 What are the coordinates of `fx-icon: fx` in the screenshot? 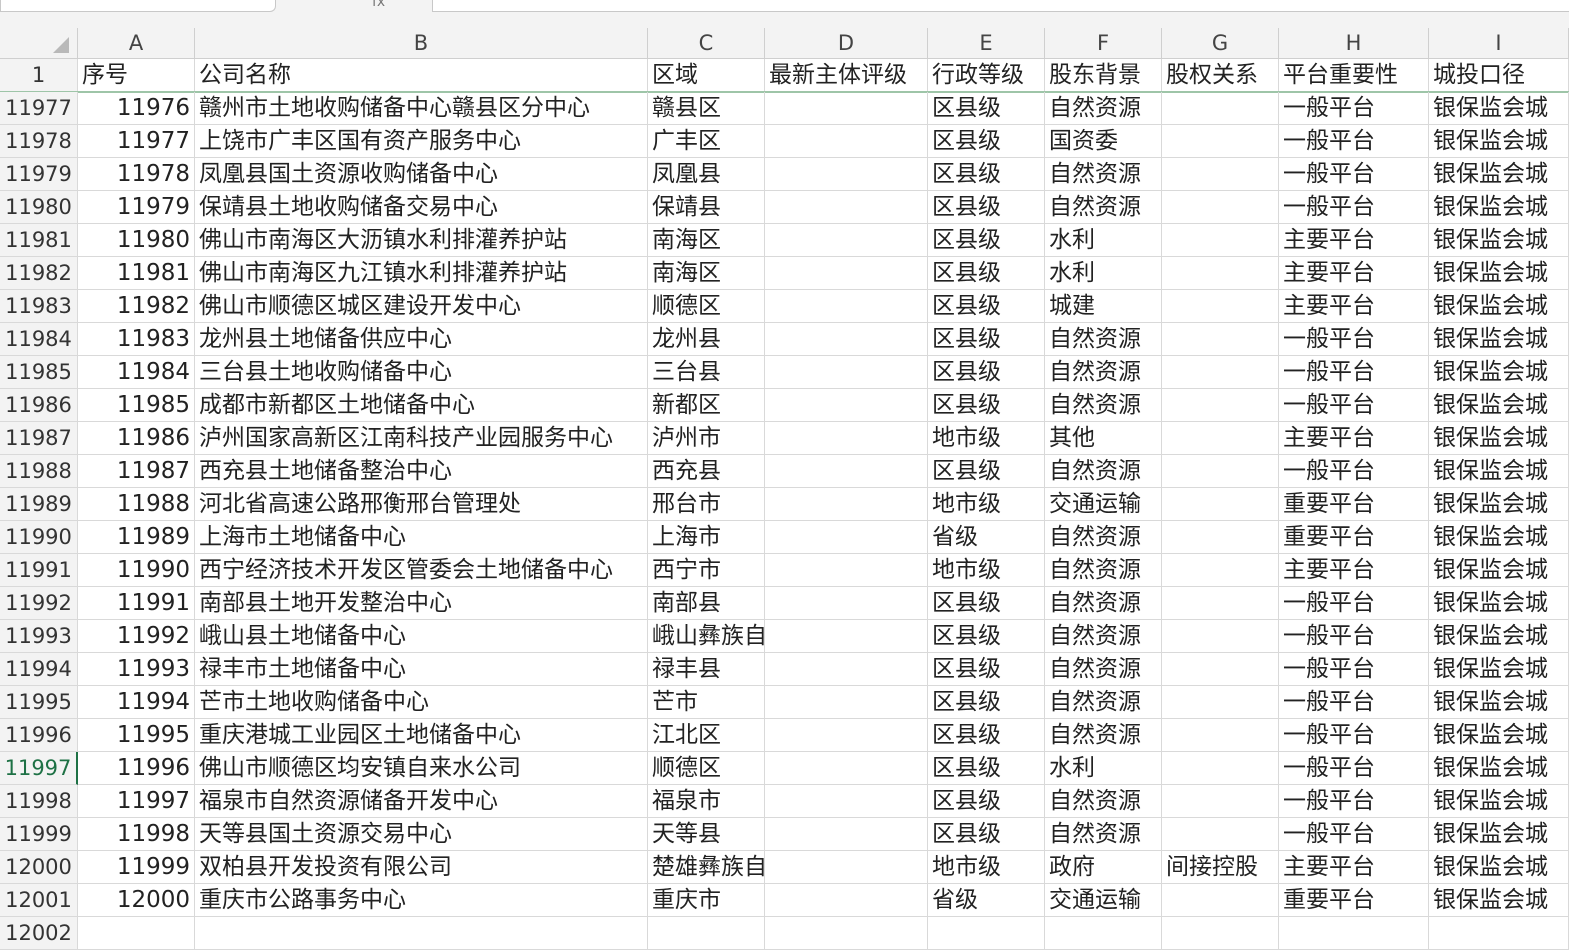 It's located at (378, 5).